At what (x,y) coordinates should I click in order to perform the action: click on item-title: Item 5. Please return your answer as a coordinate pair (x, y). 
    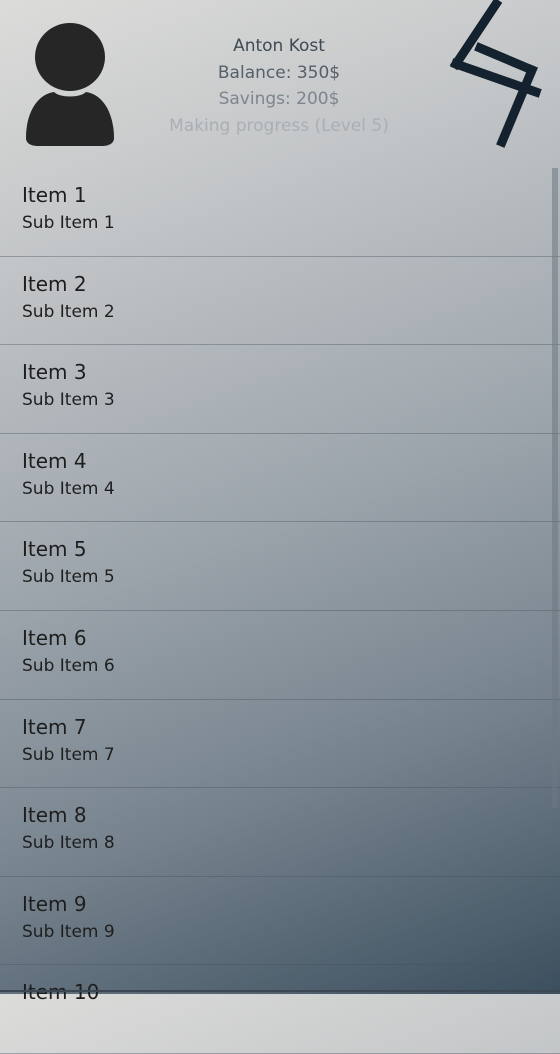
    Looking at the image, I should click on (54, 549).